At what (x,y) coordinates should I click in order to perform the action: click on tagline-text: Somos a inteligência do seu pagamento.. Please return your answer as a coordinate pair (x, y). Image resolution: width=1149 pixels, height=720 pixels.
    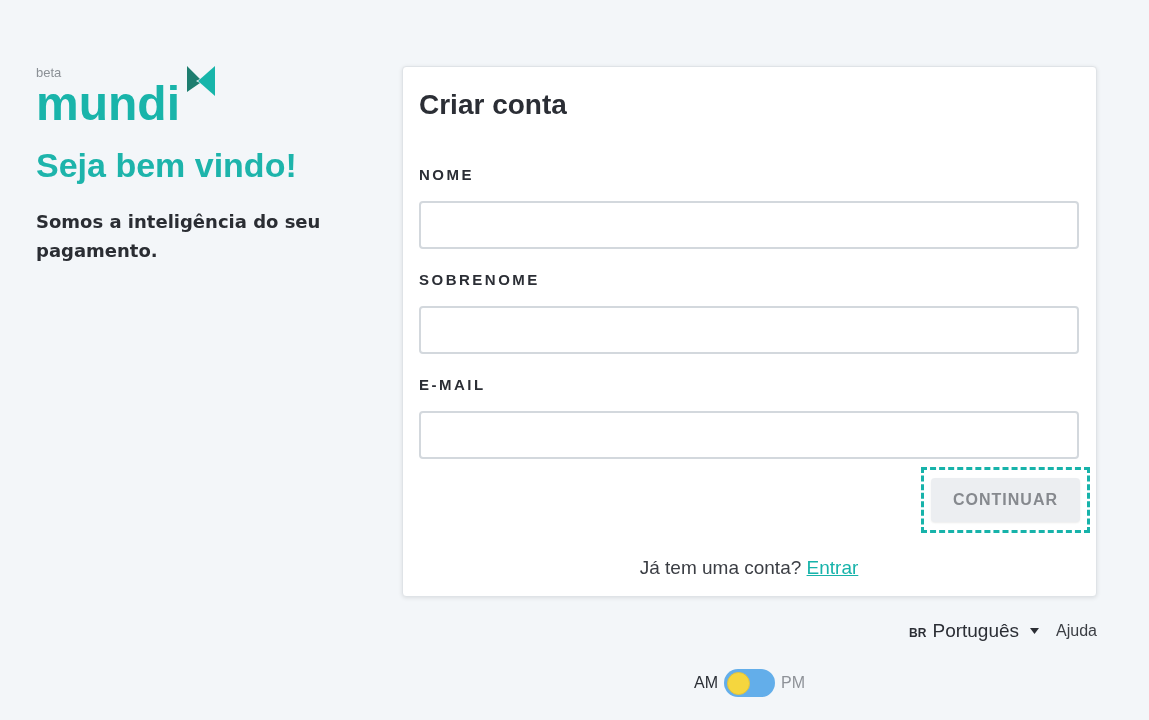
    Looking at the image, I should click on (179, 236).